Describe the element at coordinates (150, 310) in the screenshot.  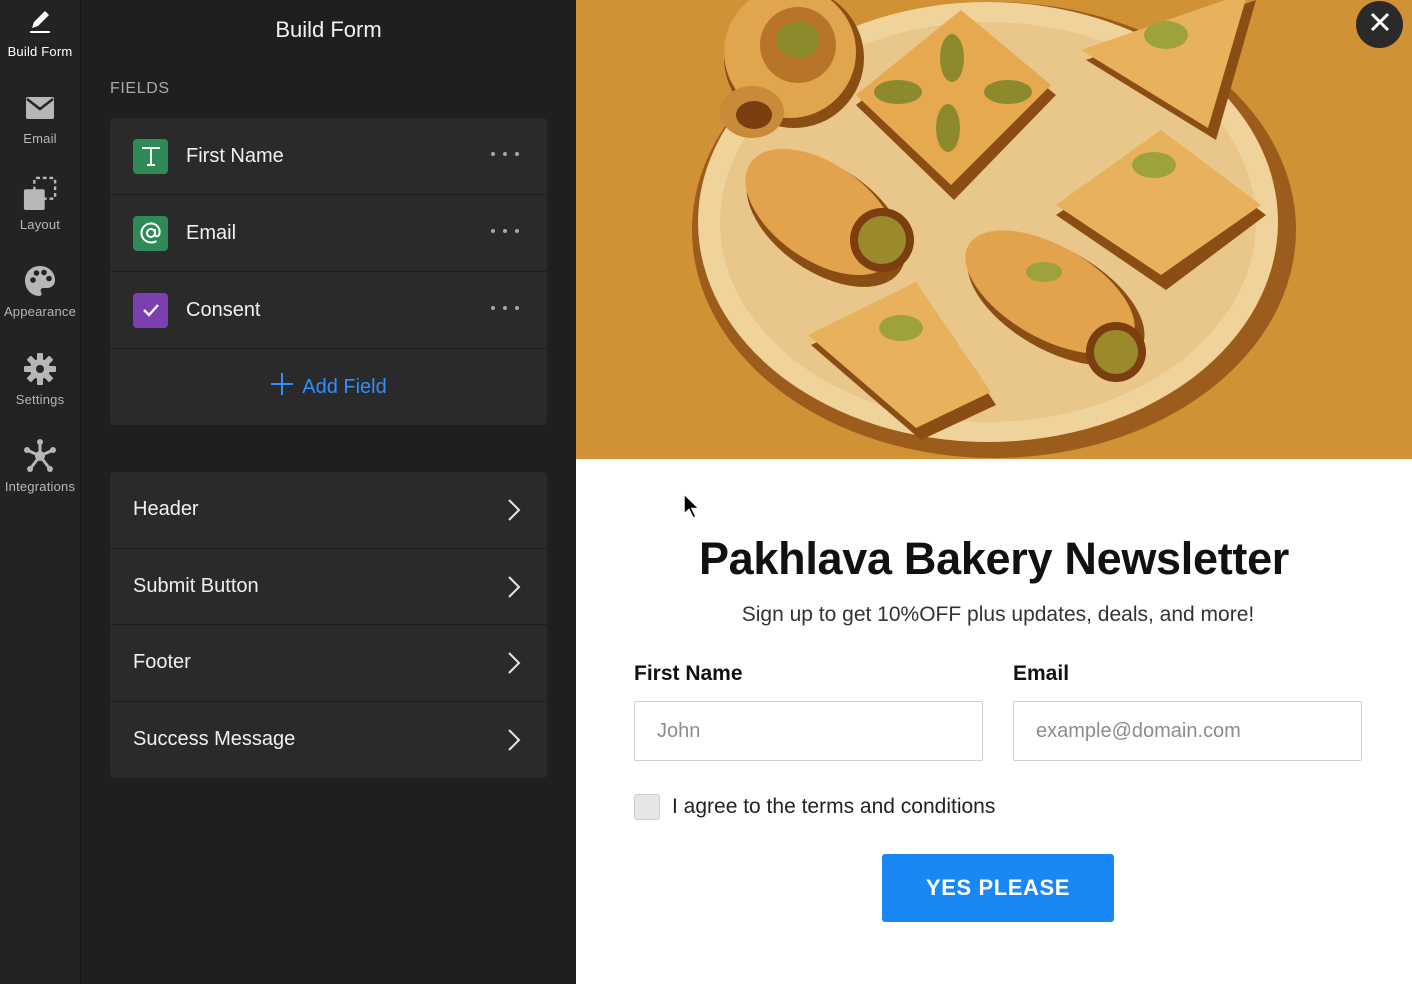
I see `checkbox-icon` at that location.